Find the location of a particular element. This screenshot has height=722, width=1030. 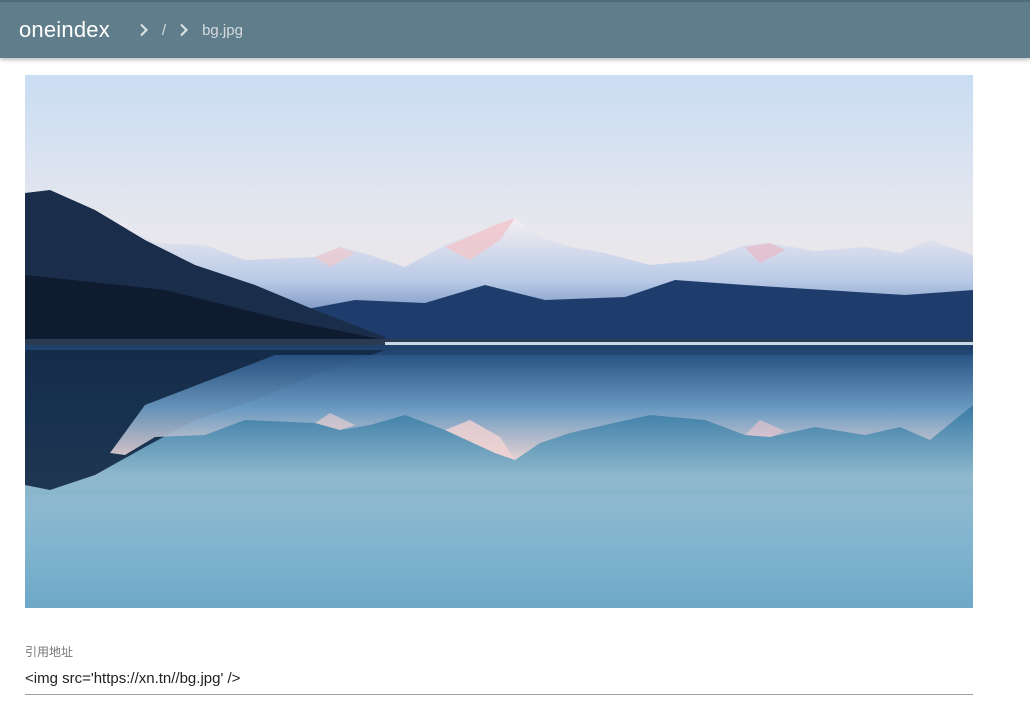

breadcrumb-current-file: bg.jpg is located at coordinates (222, 30).